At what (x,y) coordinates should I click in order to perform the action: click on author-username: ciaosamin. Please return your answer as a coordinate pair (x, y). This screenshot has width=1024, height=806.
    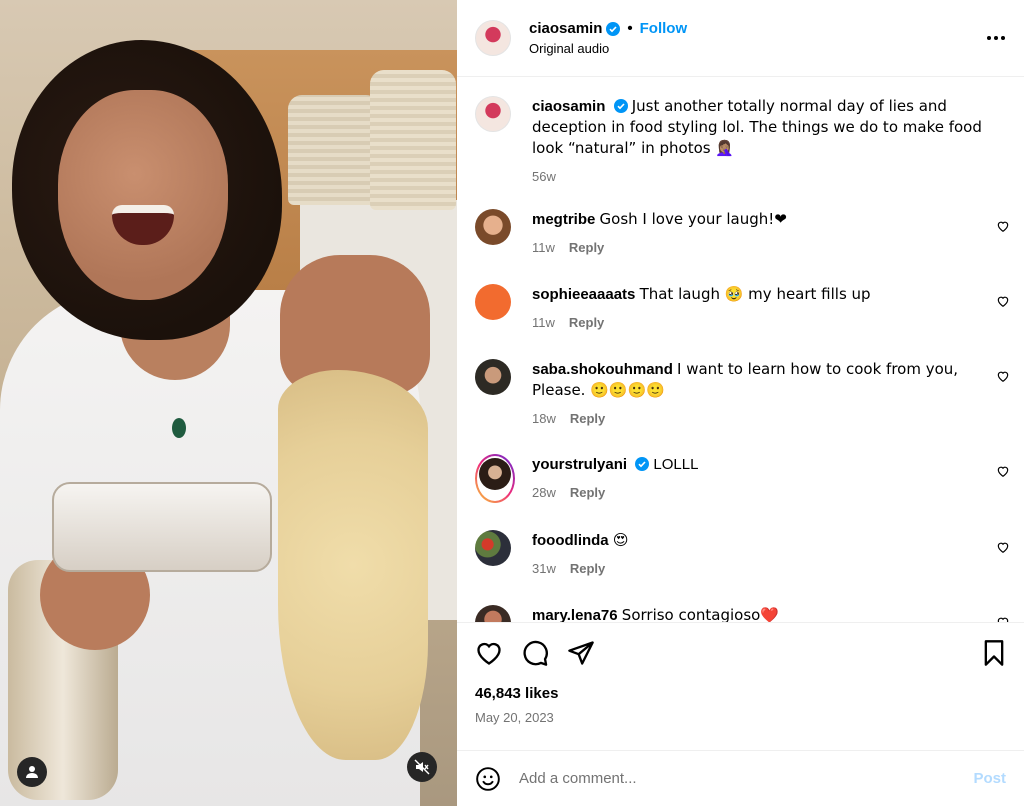
    Looking at the image, I should click on (565, 28).